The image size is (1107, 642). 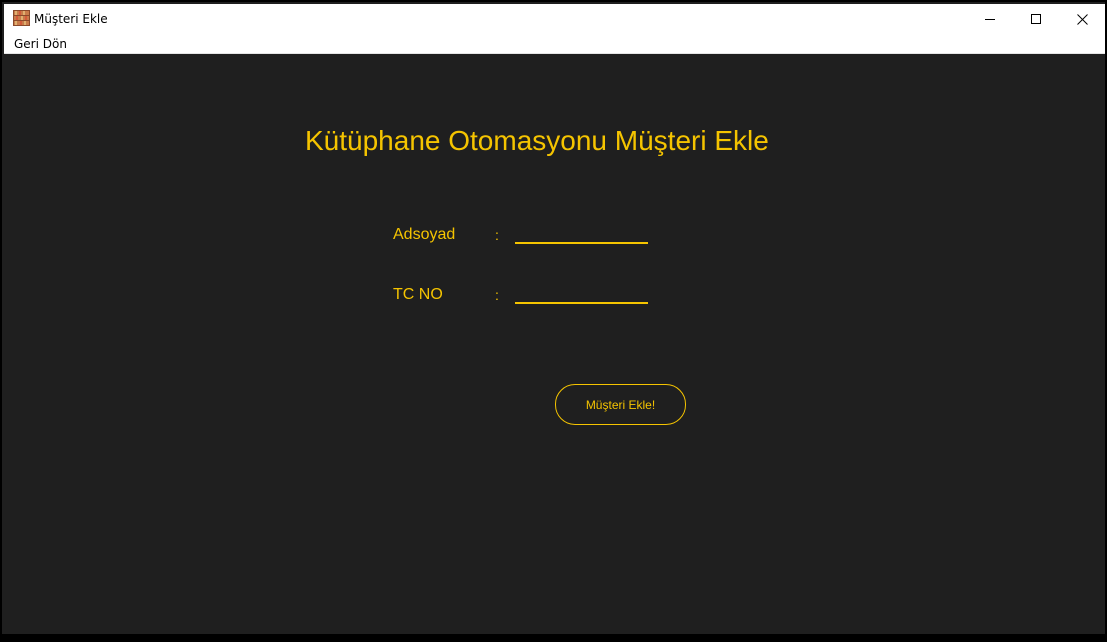 I want to click on page-title: Kütüphane Otomasyonu Müşteri Ekle, so click(x=537, y=140).